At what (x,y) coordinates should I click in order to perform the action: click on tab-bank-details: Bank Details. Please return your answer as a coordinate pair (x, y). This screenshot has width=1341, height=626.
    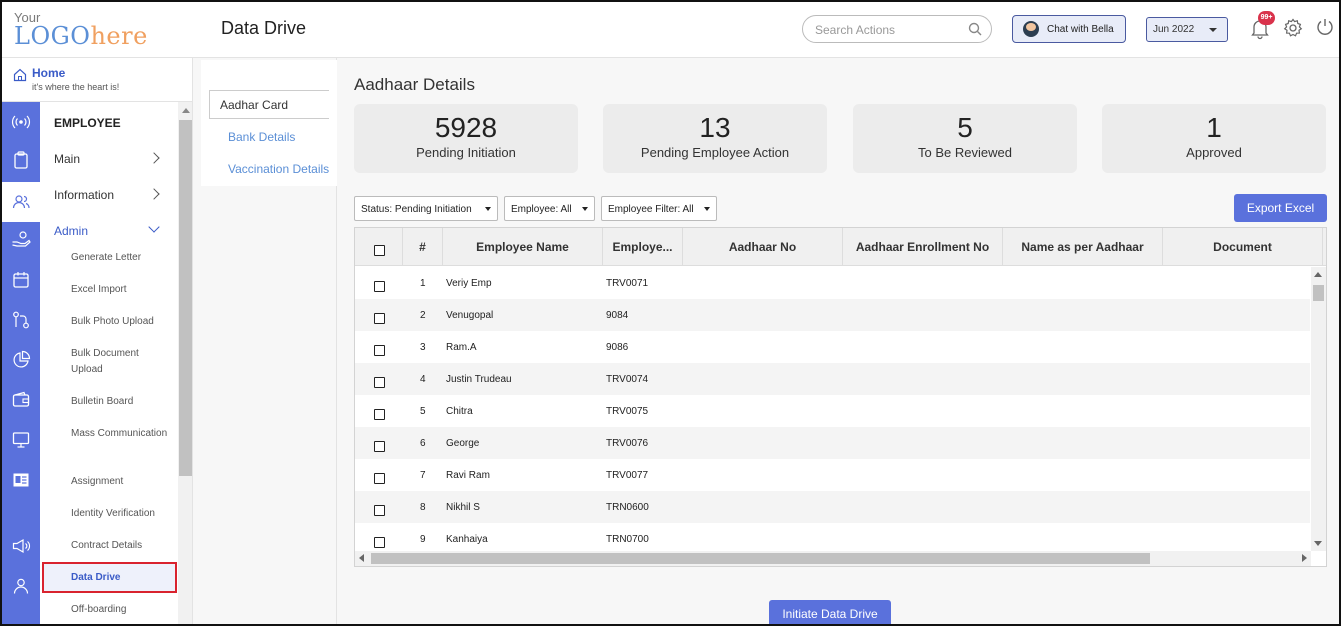
    Looking at the image, I should click on (261, 137).